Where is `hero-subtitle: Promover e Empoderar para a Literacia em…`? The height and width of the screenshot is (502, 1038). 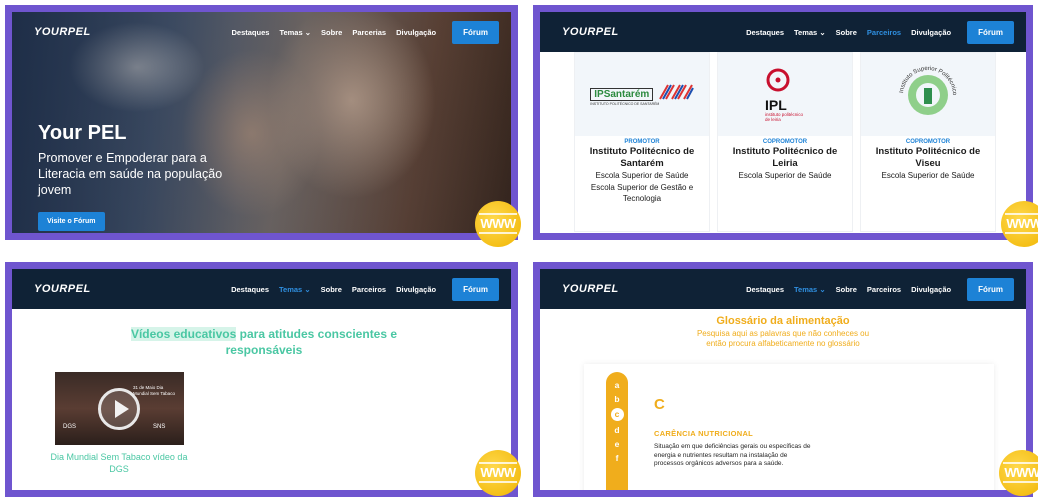
hero-subtitle: Promover e Empoderar para a Literacia em… is located at coordinates (130, 174).